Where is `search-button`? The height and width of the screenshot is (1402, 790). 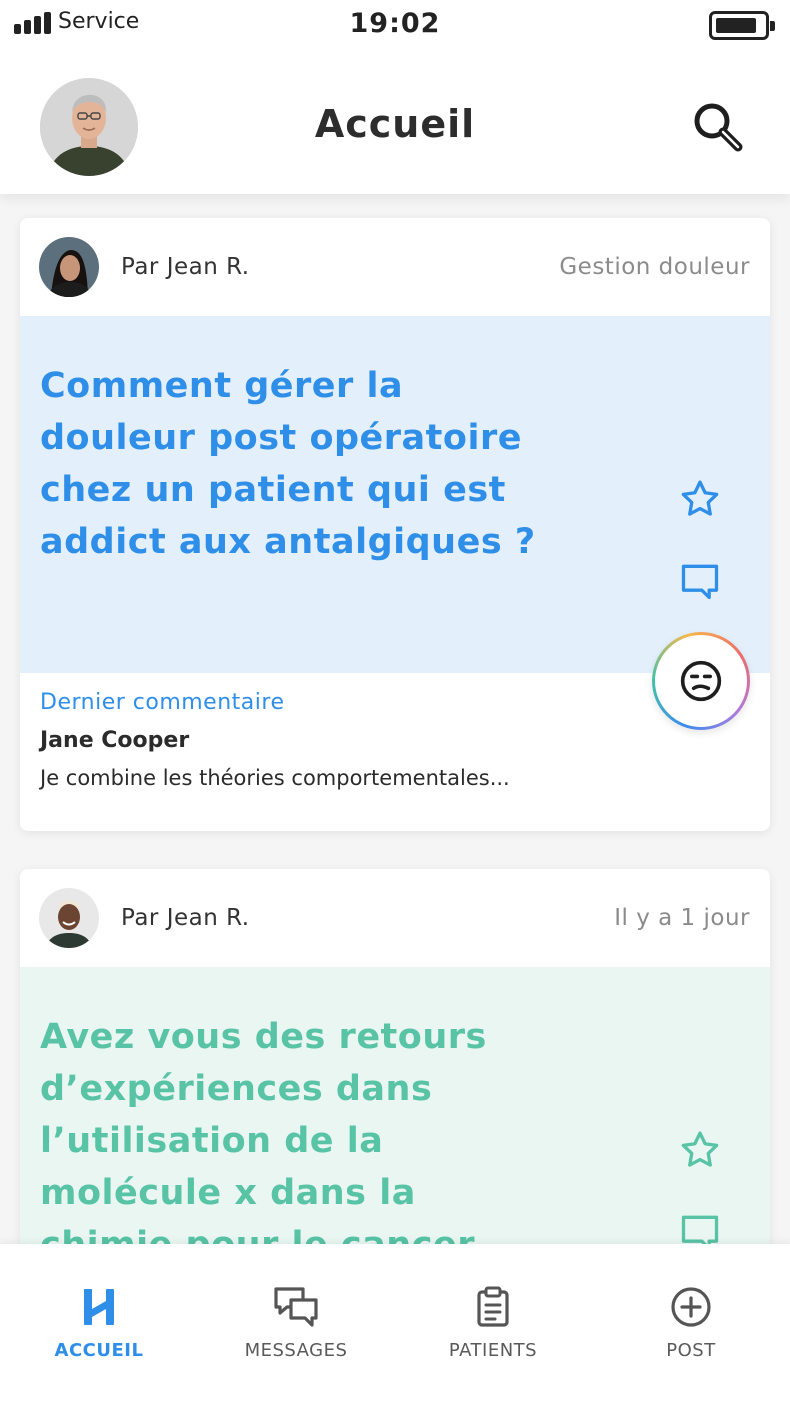
search-button is located at coordinates (720, 128).